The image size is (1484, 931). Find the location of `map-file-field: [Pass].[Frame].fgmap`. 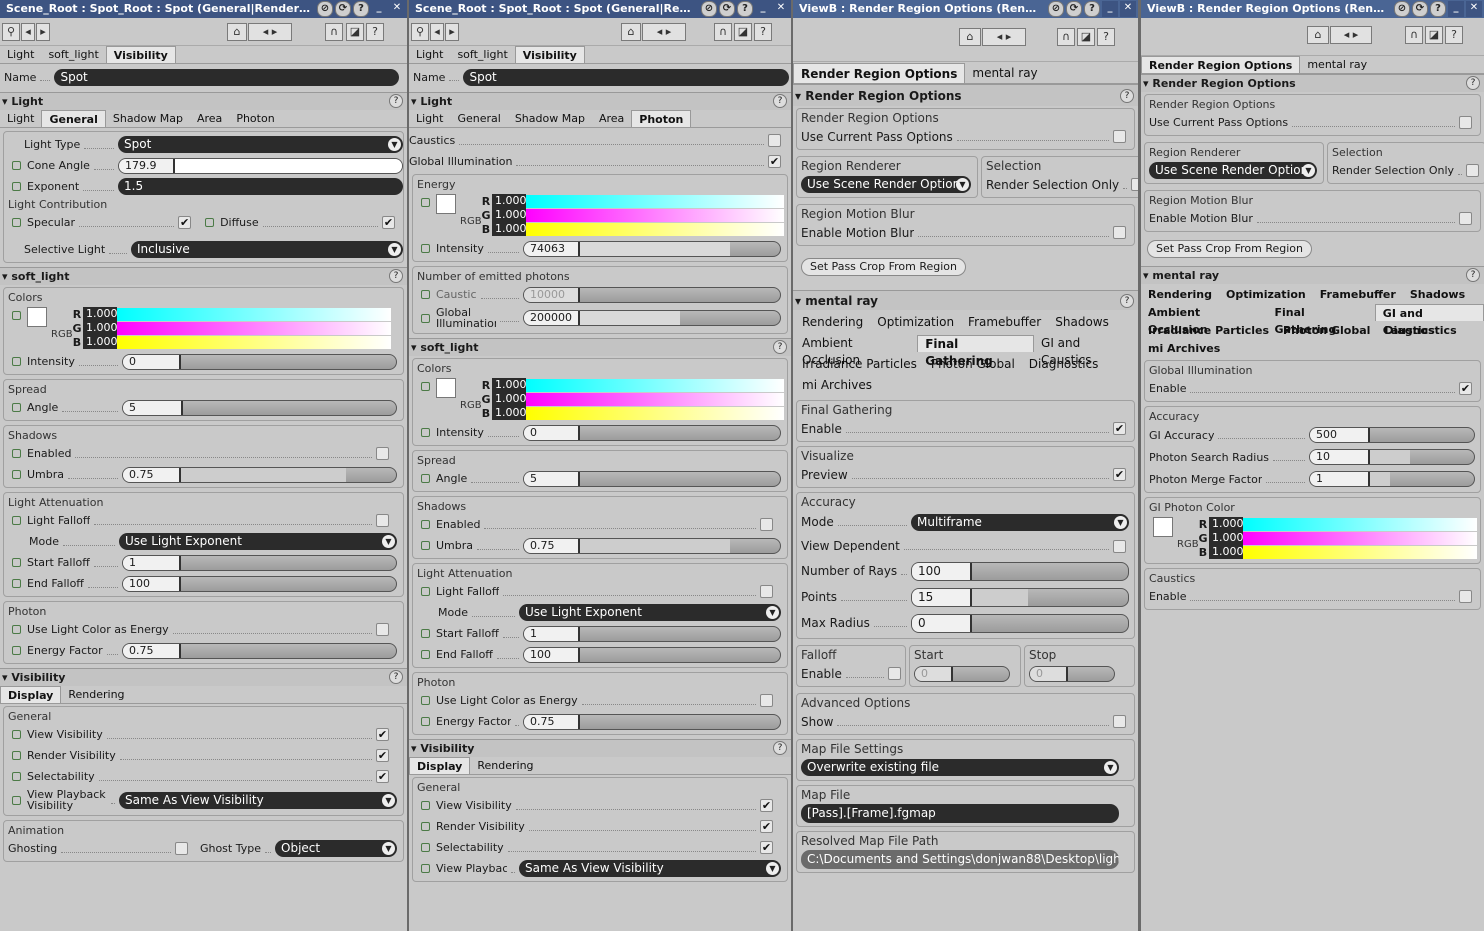

map-file-field: [Pass].[Frame].fgmap is located at coordinates (960, 813).